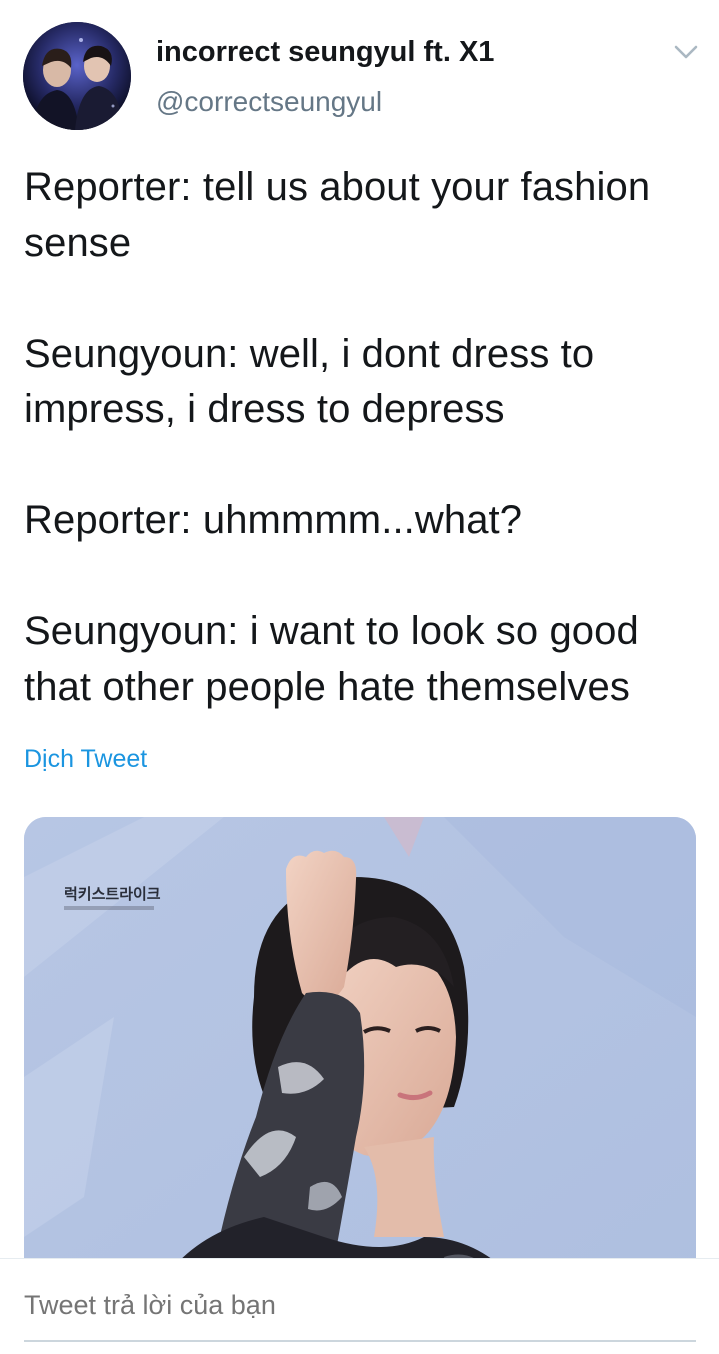 The height and width of the screenshot is (1354, 719). Describe the element at coordinates (325, 52) in the screenshot. I see `display-name: incorrect seungyul ft. X1` at that location.